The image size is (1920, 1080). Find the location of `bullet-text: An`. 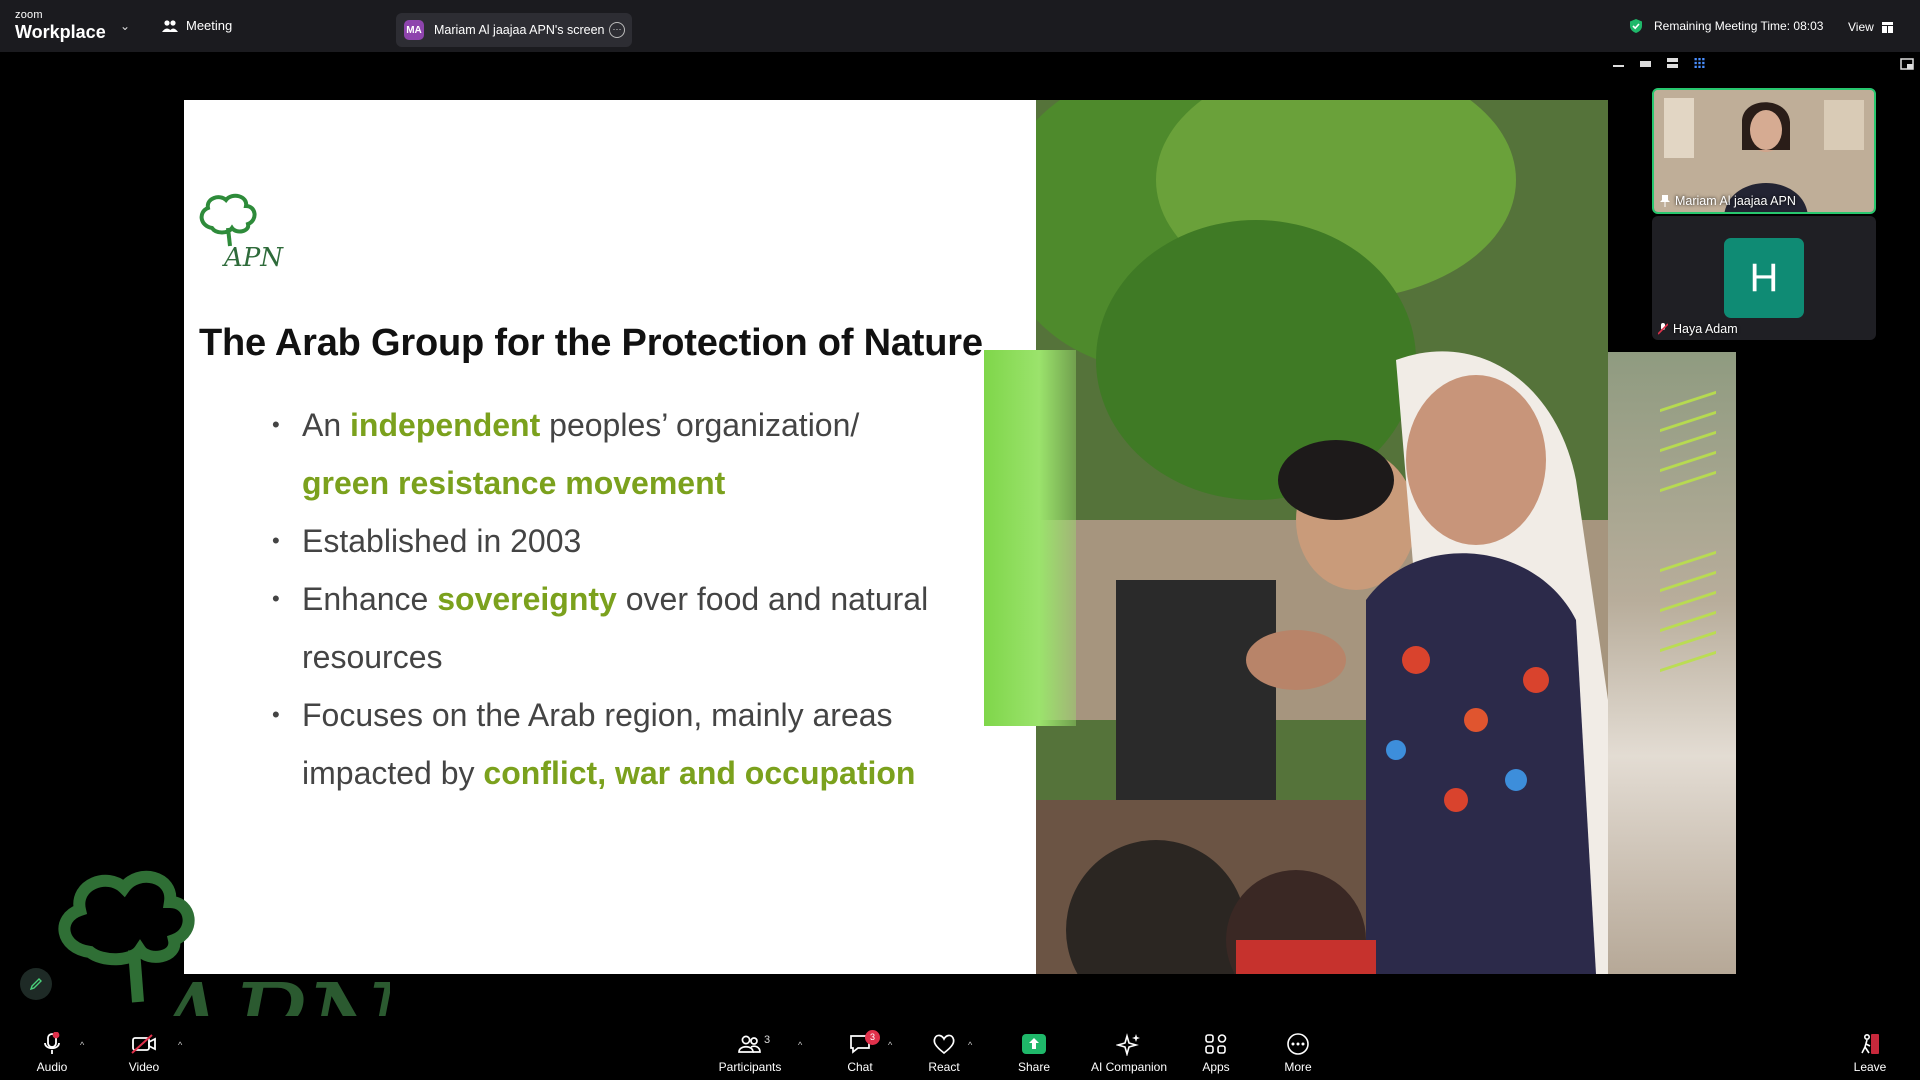

bullet-text: An is located at coordinates (326, 425).